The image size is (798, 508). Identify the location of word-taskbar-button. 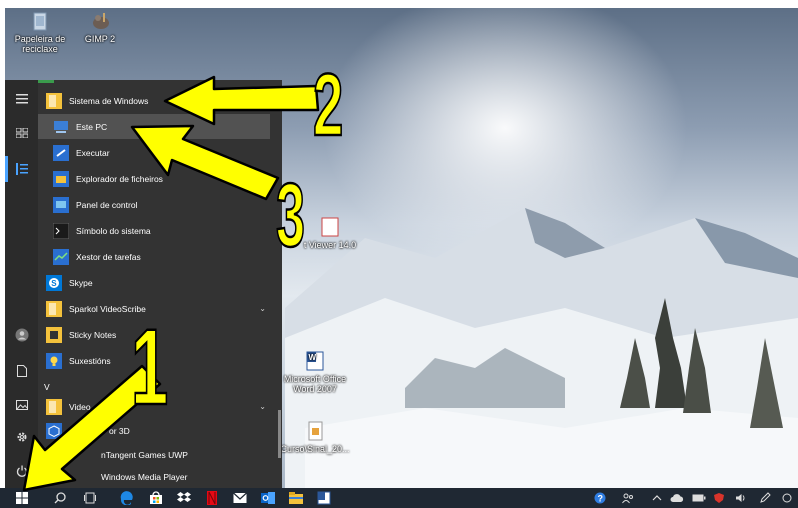
(324, 498).